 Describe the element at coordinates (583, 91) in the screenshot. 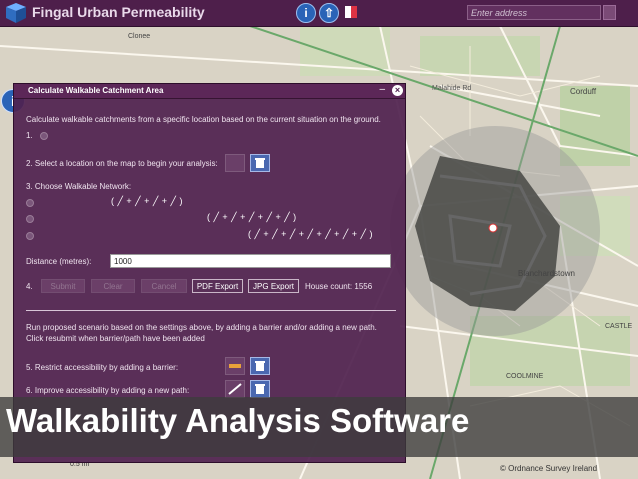

I see `map-label-corduff: Corduff` at that location.